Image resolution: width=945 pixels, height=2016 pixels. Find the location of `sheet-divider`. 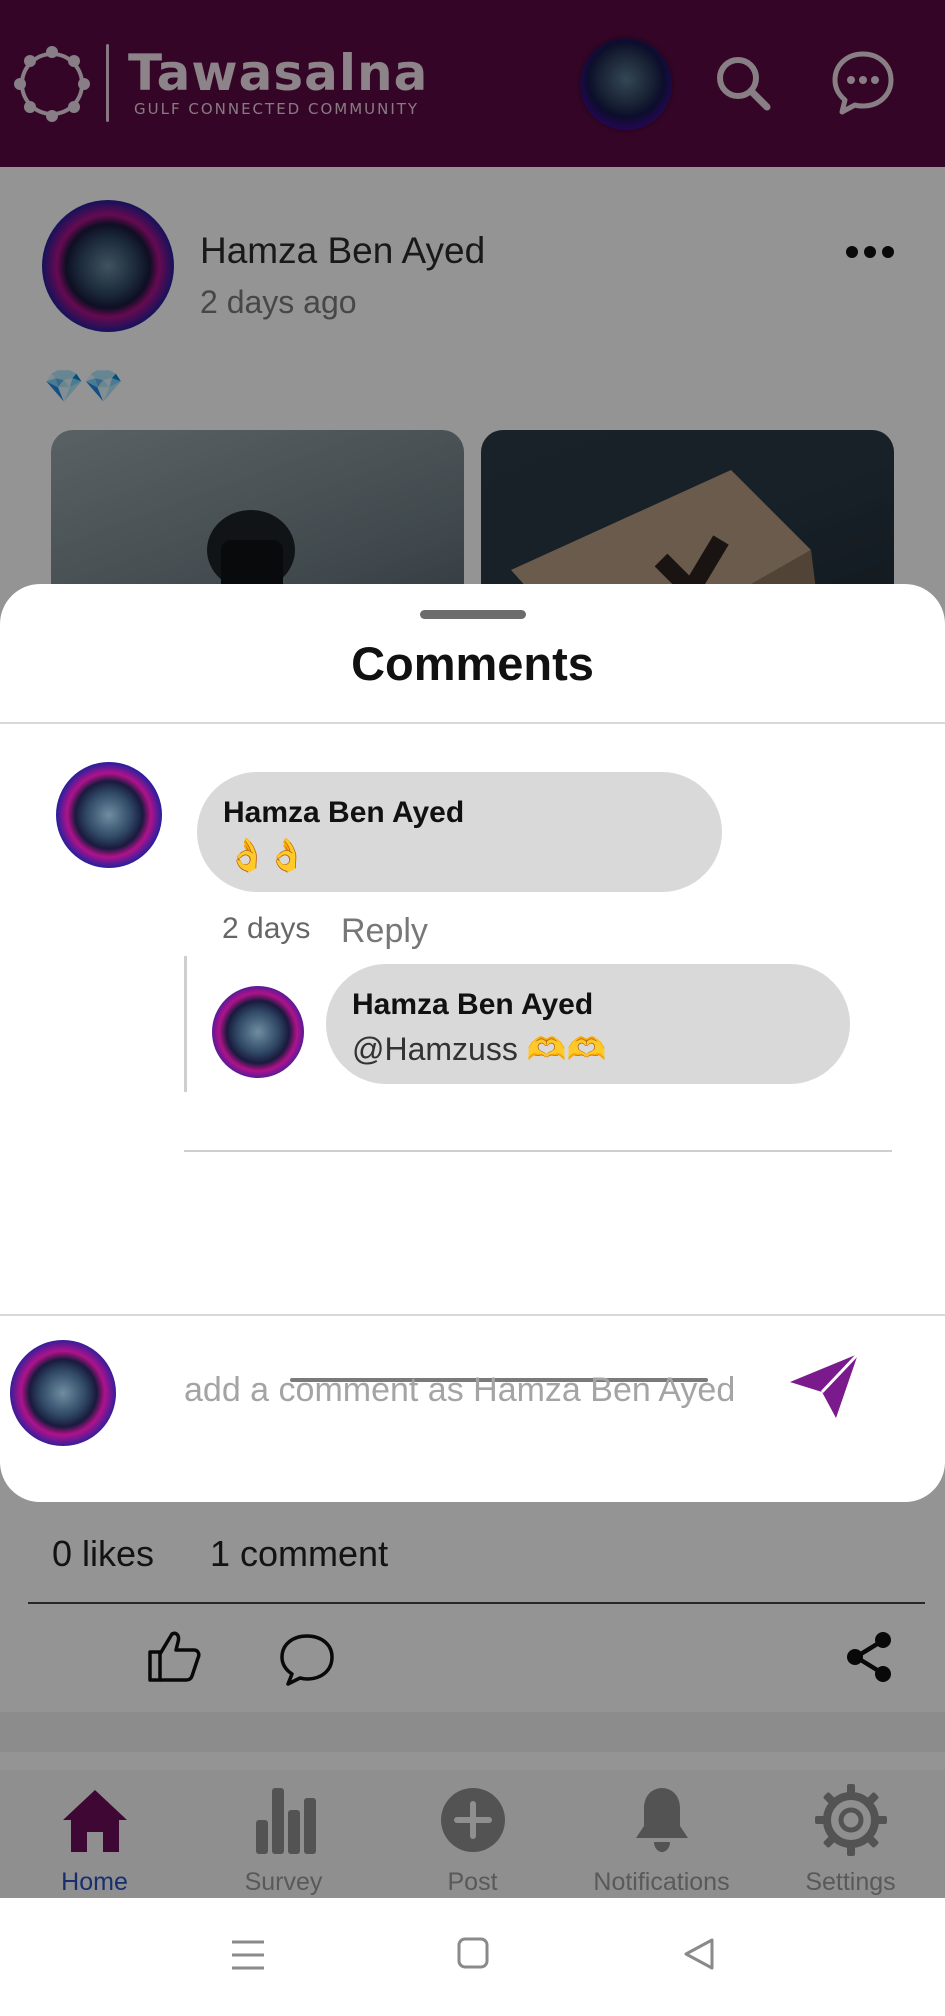

sheet-divider is located at coordinates (472, 723).